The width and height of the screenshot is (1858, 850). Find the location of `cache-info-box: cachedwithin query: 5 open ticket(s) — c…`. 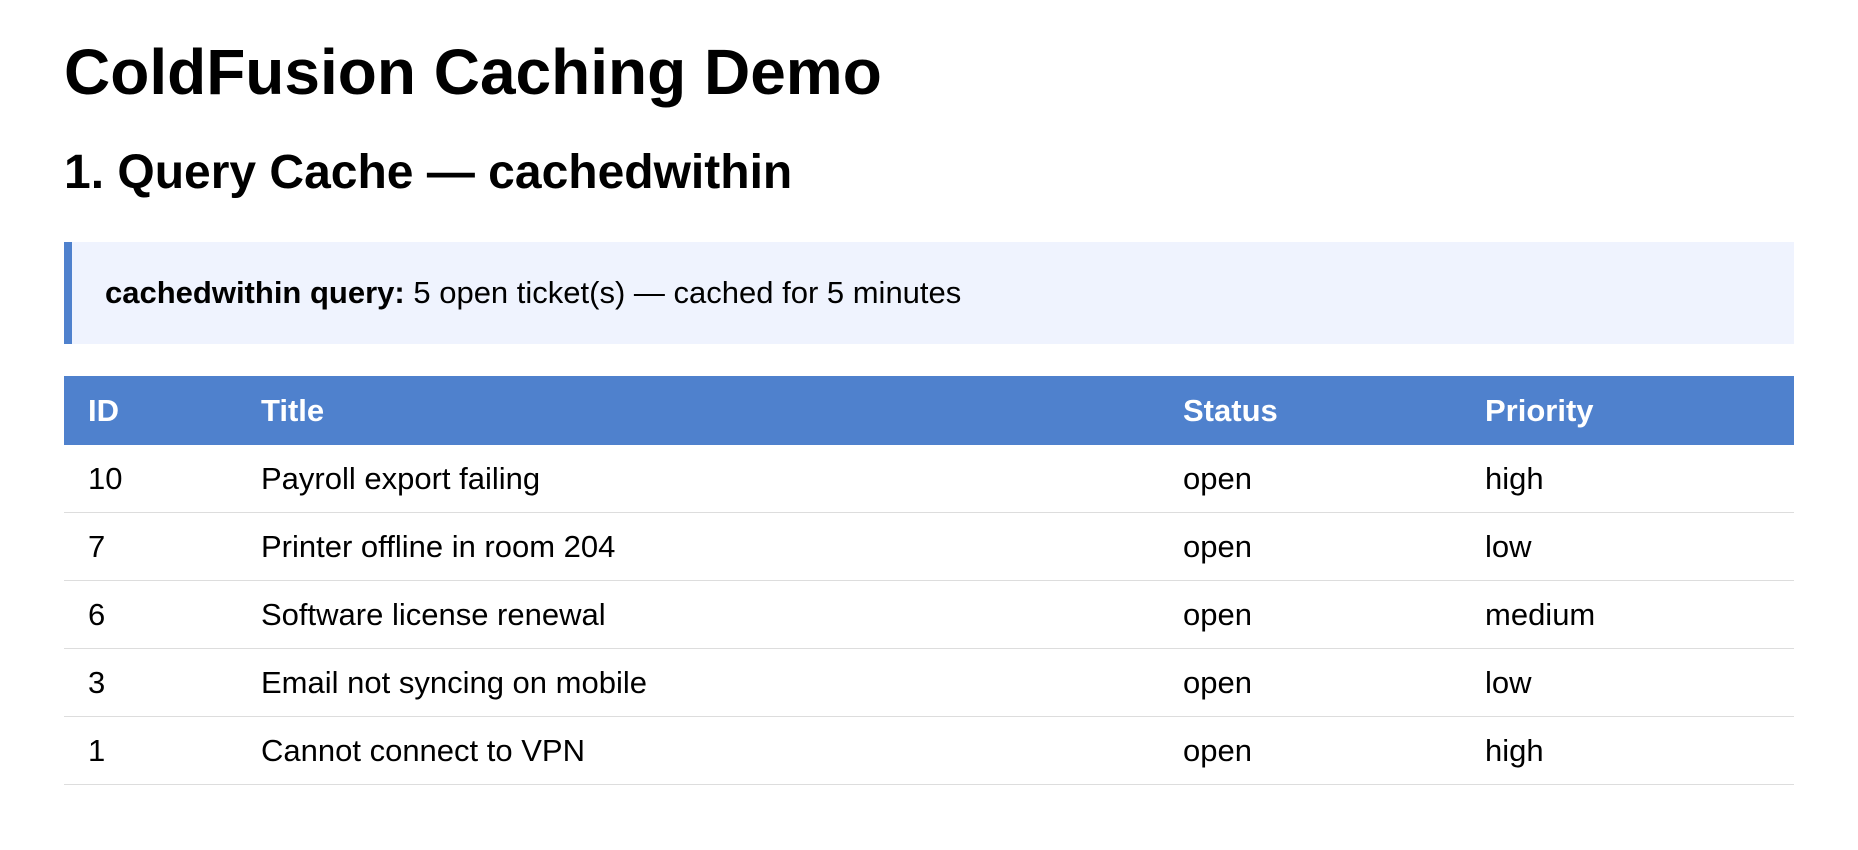

cache-info-box: cachedwithin query: 5 open ticket(s) — c… is located at coordinates (929, 293).